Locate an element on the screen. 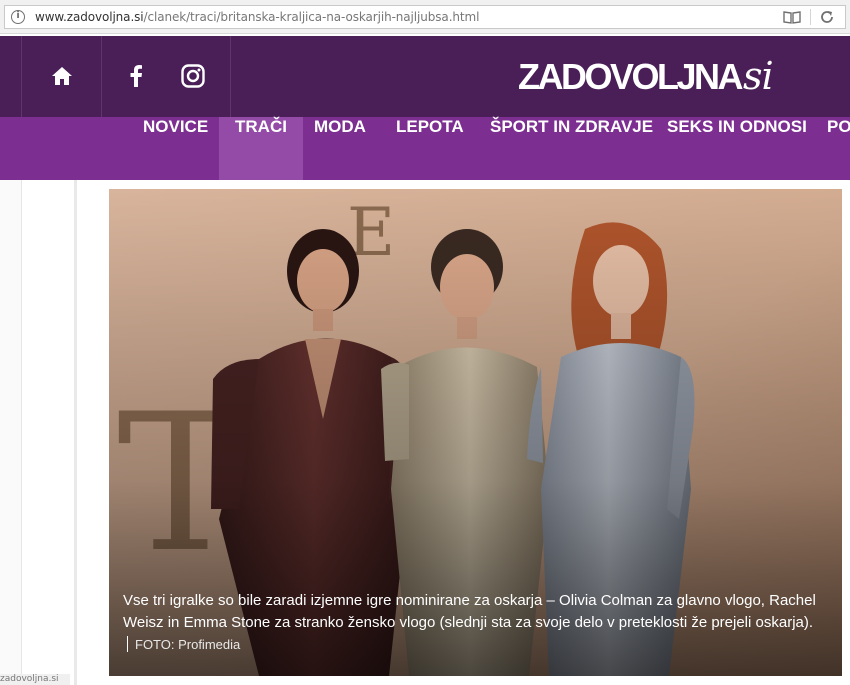 The image size is (850, 685). url-host: www.zadovoljna.si is located at coordinates (89, 17).